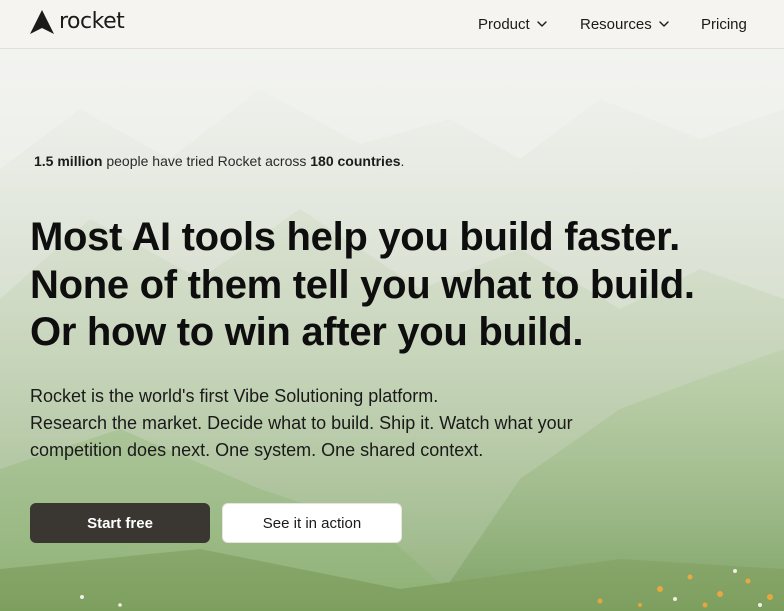 Image resolution: width=784 pixels, height=611 pixels. Describe the element at coordinates (504, 24) in the screenshot. I see `nav-product-label: Product` at that location.